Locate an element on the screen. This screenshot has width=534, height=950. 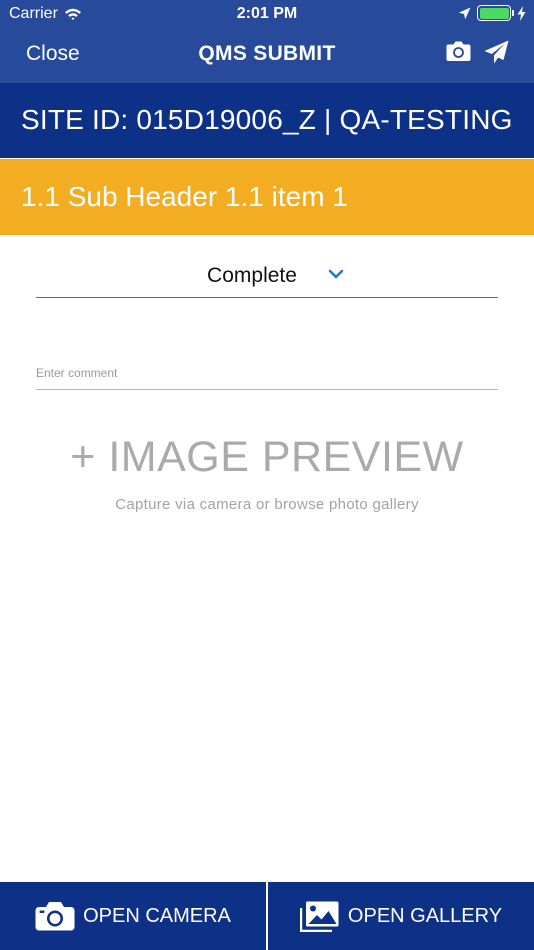
site-header: SITE ID: 015D19006_Z | QA-TESTING is located at coordinates (267, 120).